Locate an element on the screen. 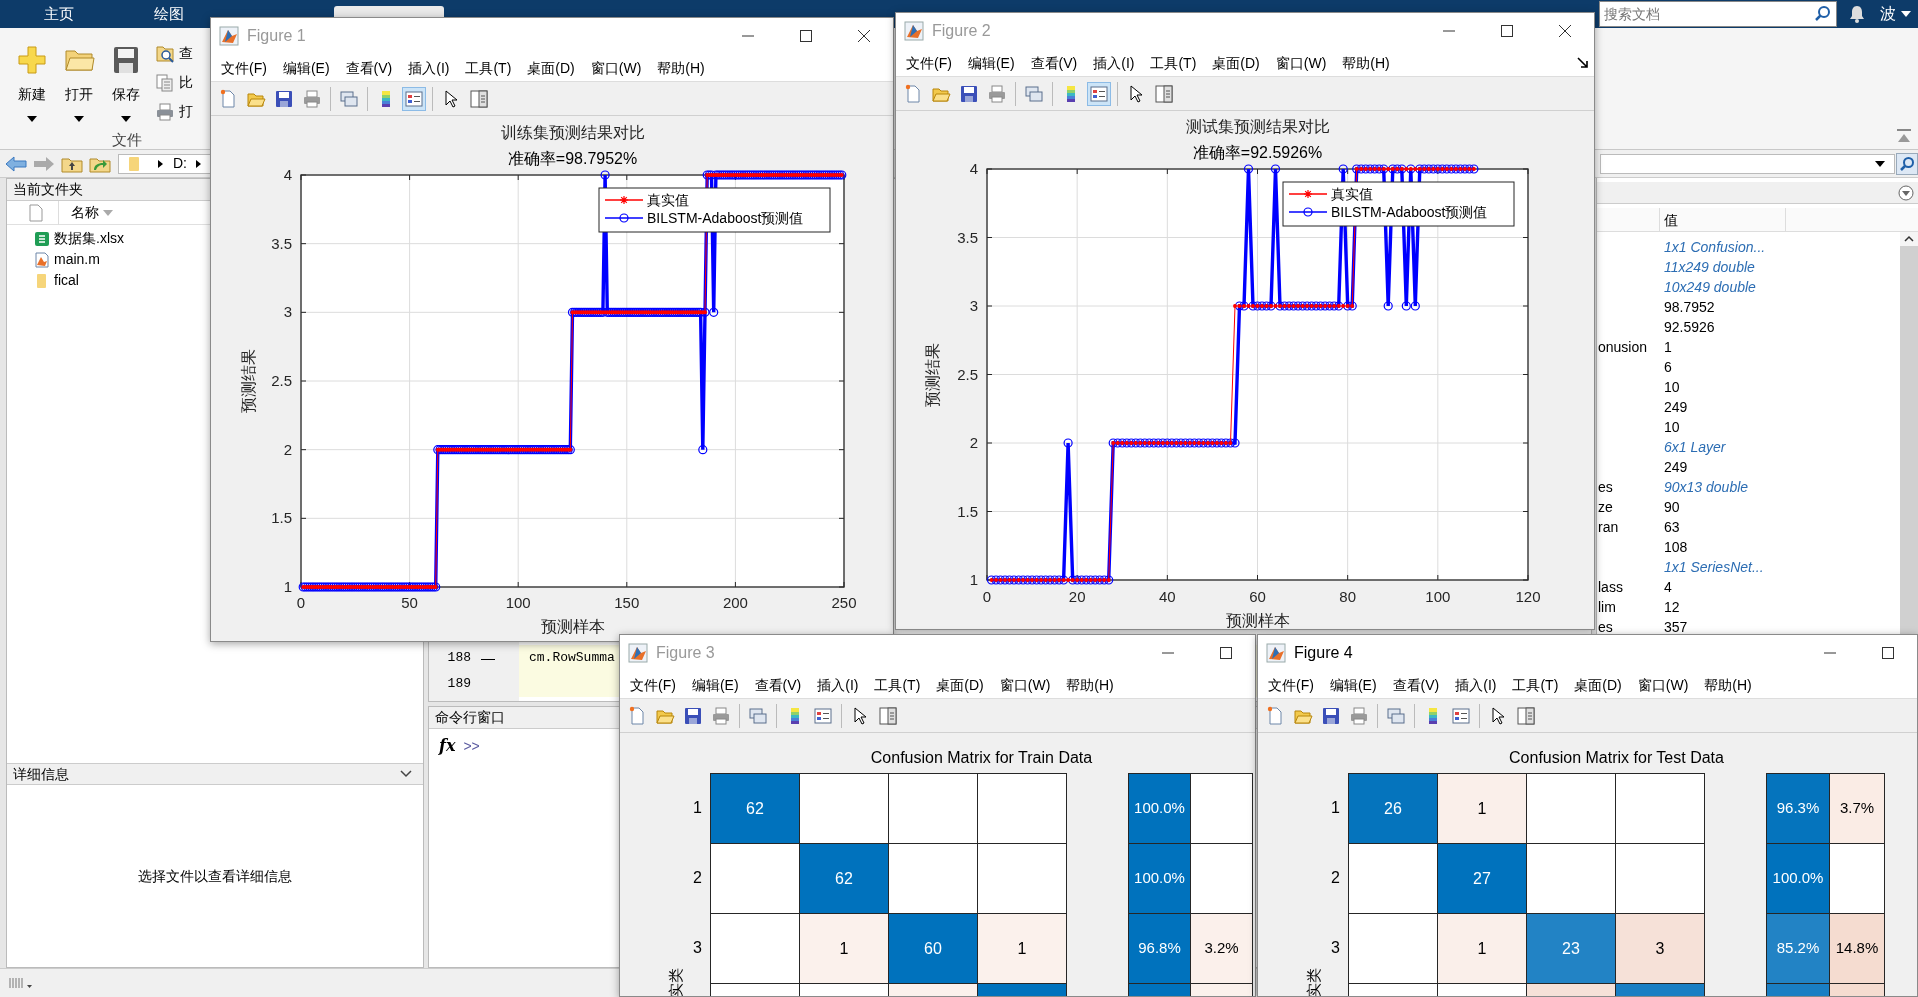 The image size is (1918, 997). axis-label: 预测结果 is located at coordinates (248, 381).